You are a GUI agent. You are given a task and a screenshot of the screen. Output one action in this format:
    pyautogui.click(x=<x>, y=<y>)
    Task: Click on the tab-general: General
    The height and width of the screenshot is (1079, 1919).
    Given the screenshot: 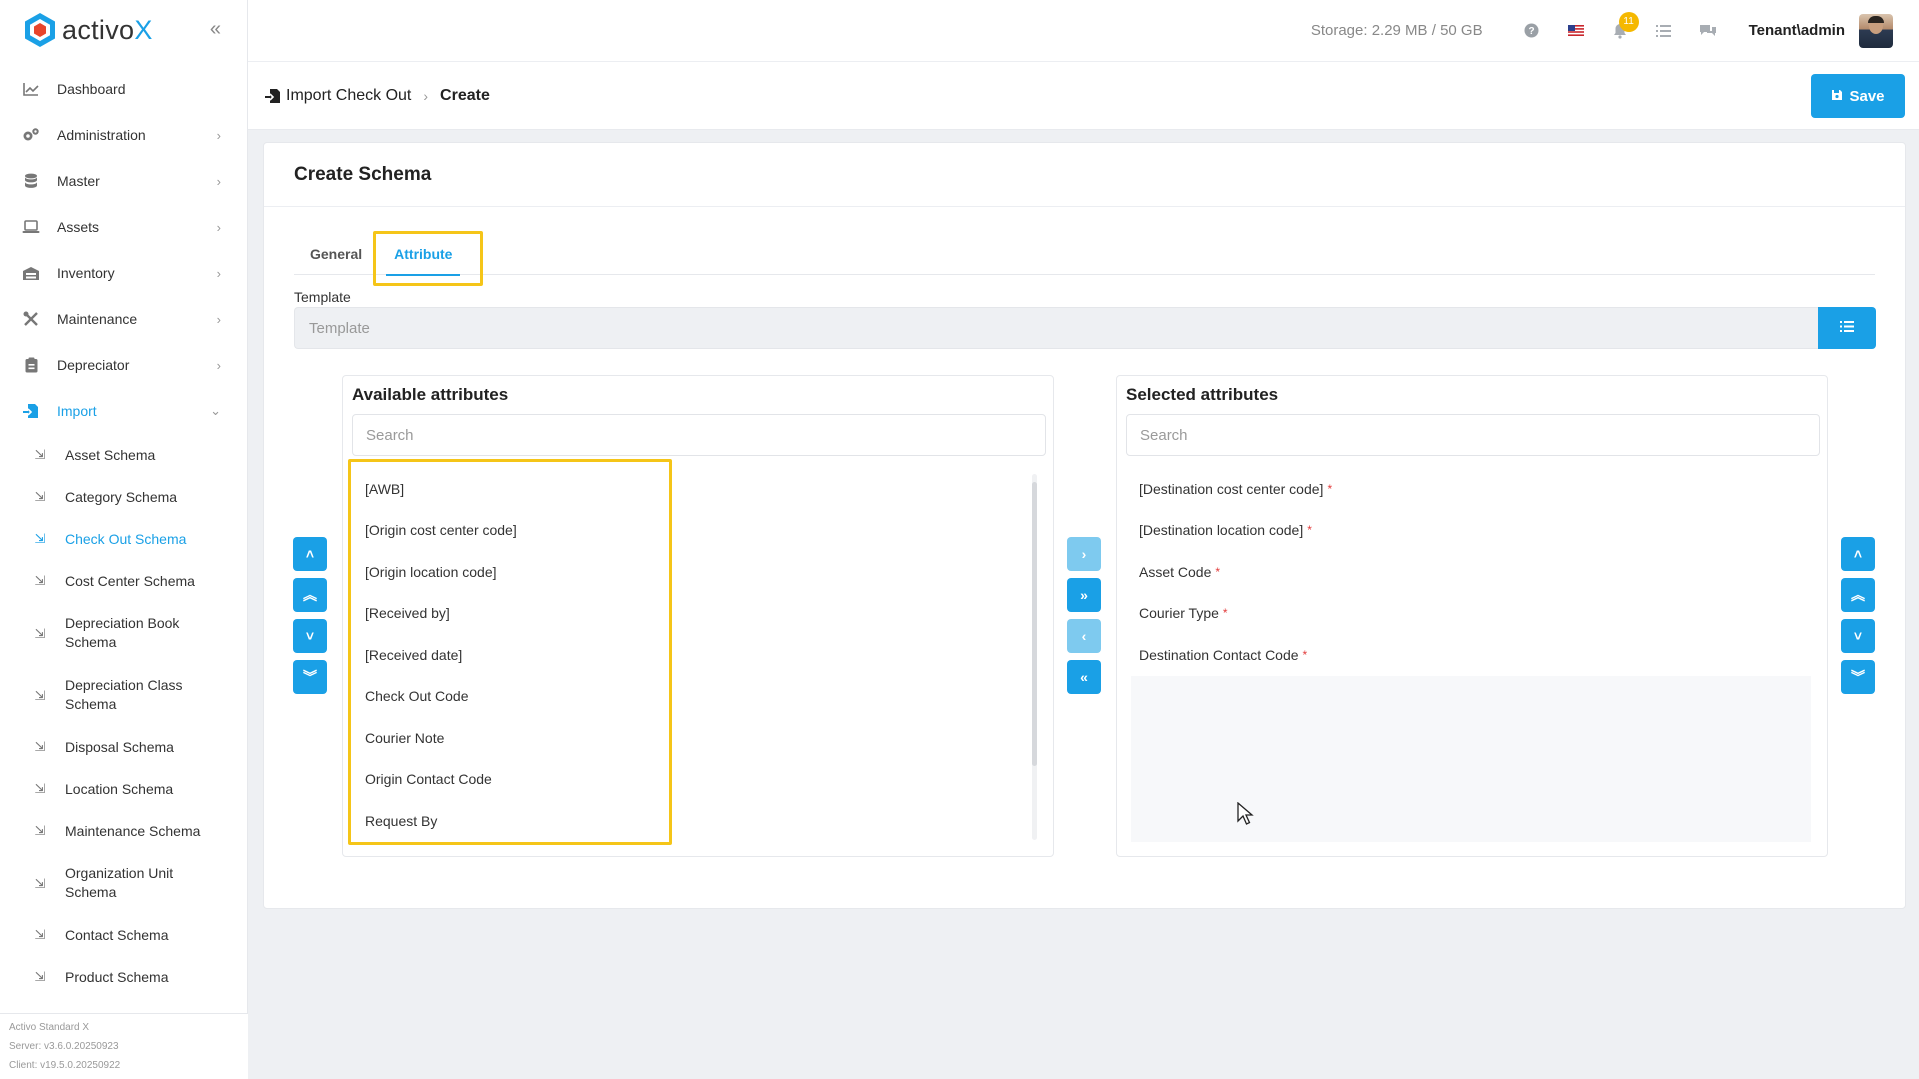 What is the action you would take?
    pyautogui.click(x=336, y=254)
    